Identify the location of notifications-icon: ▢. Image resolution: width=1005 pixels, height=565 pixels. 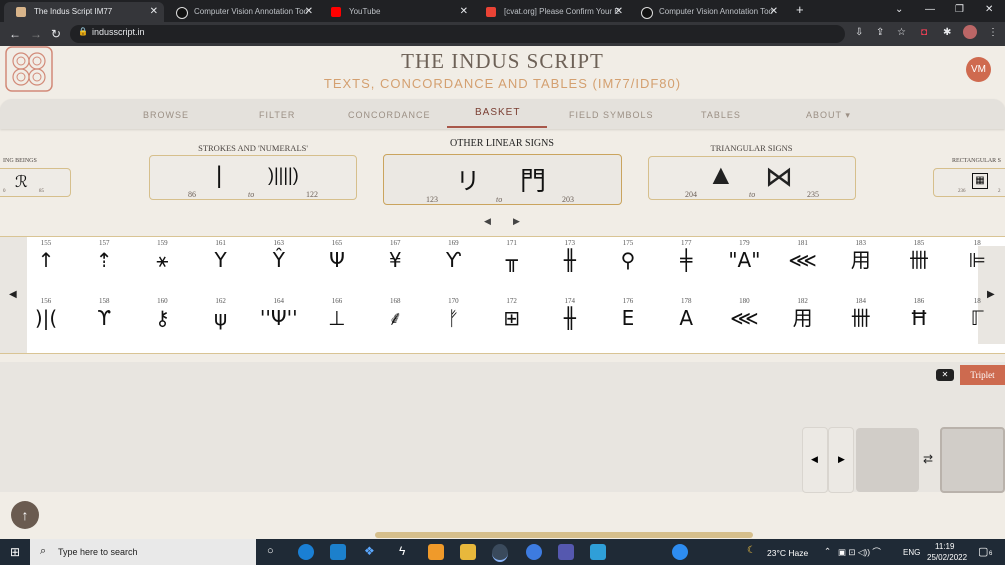
(983, 551).